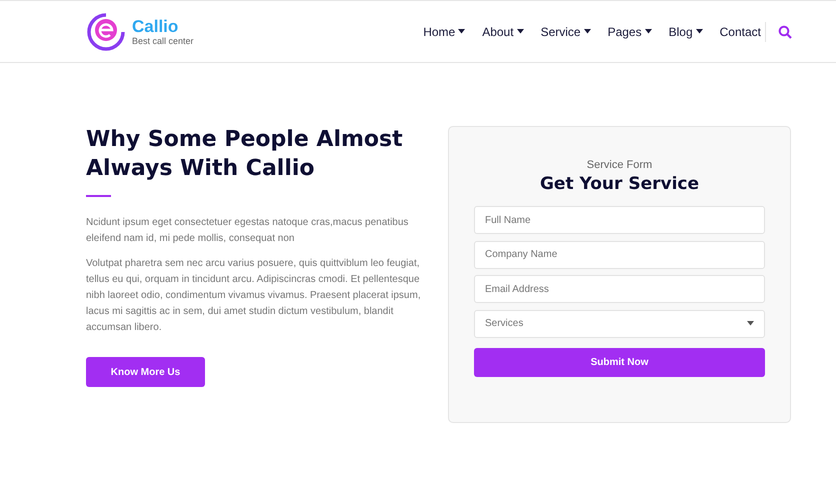 This screenshot has width=836, height=484. I want to click on know-more-button: Know More Us, so click(145, 372).